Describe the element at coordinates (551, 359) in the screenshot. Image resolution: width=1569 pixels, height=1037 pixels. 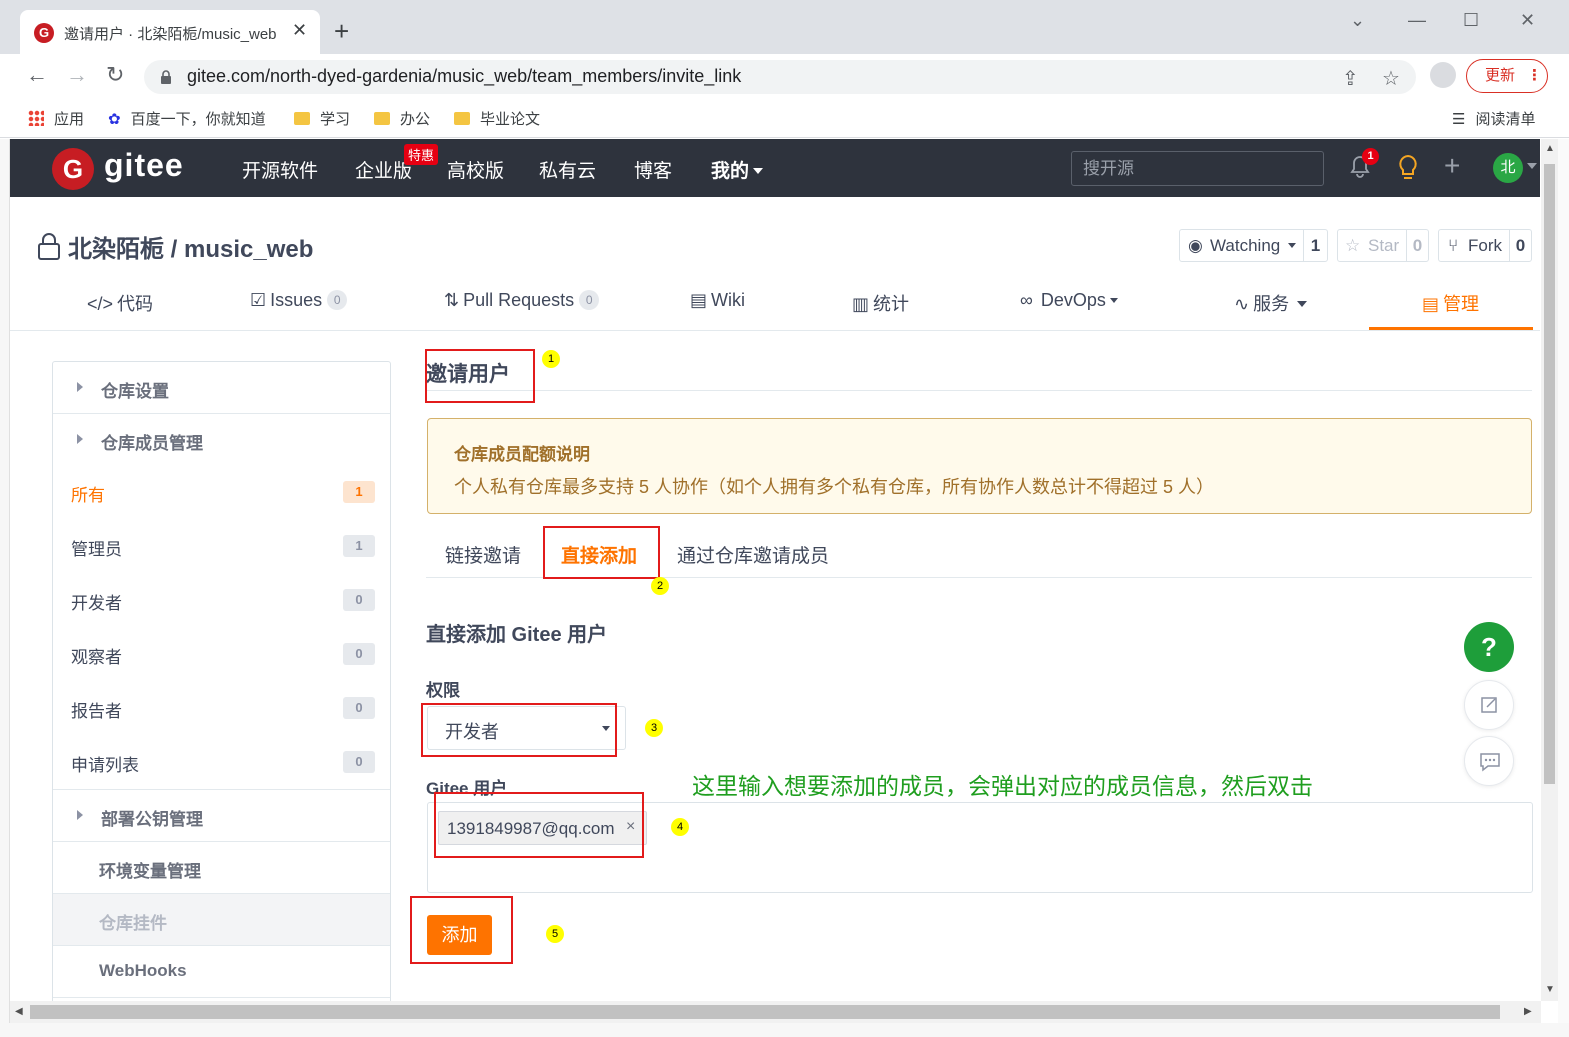
I see `annotation-marker-1: 1` at that location.